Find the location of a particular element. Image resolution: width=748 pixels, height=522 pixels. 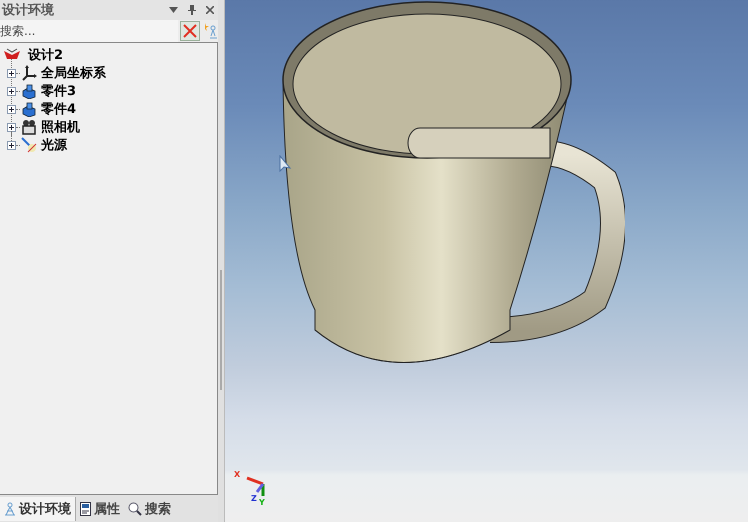

axes-icon is located at coordinates (29, 73).